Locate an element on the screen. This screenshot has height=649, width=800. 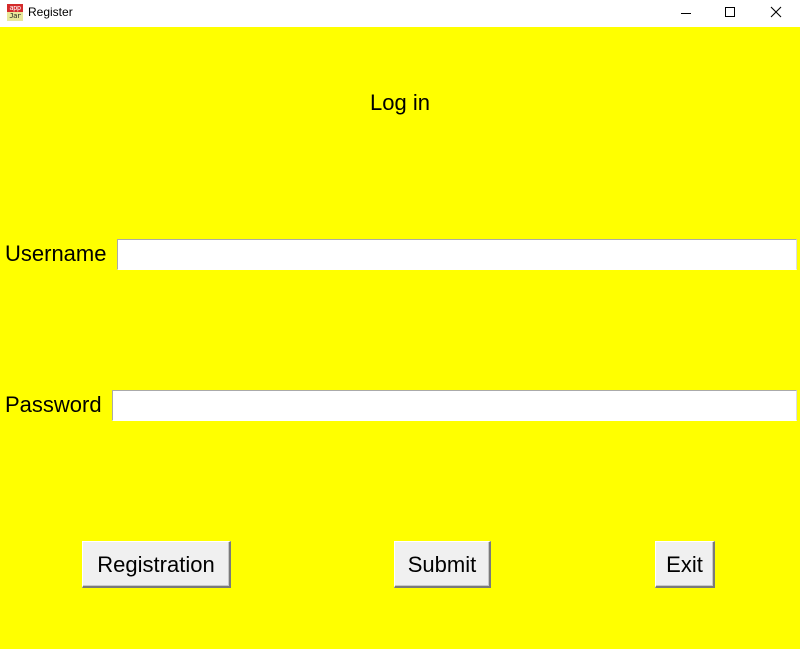
exit-button: Exit is located at coordinates (685, 564).